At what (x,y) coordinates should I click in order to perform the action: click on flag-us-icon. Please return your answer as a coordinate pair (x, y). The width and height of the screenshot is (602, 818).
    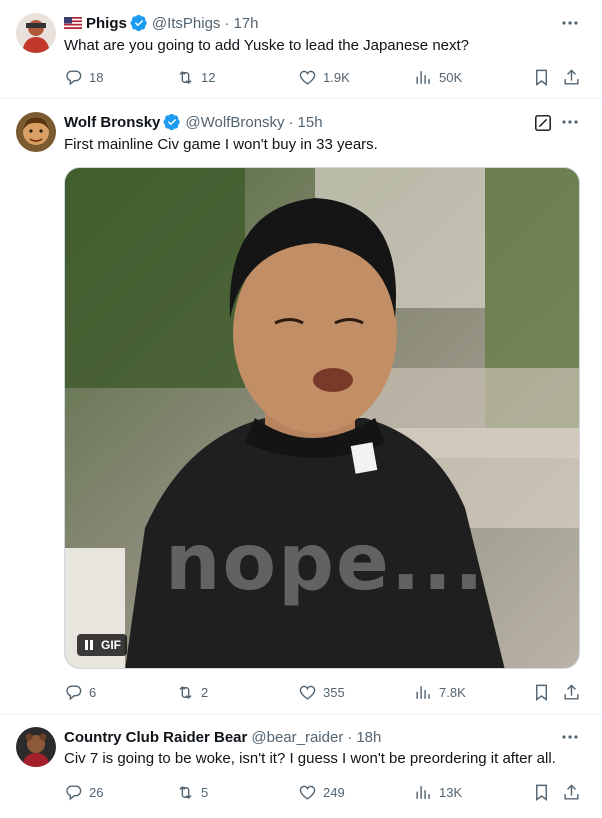
    Looking at the image, I should click on (73, 23).